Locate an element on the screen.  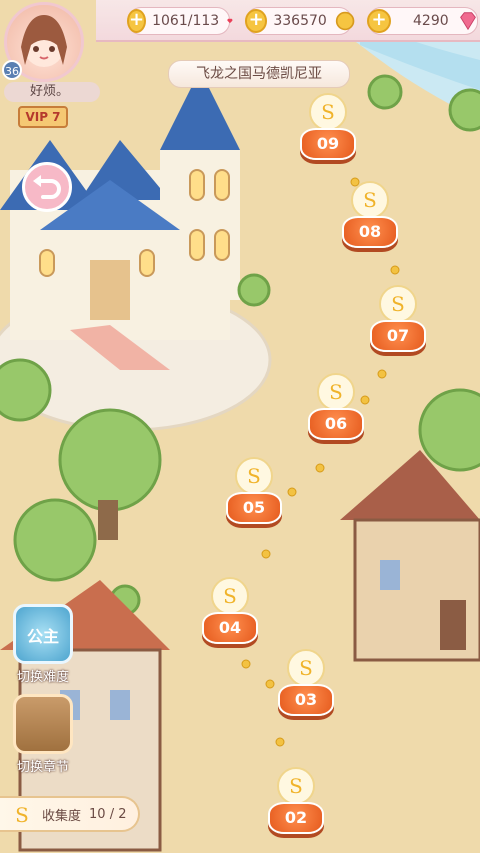
stage-07: S 07 is located at coordinates (398, 321).